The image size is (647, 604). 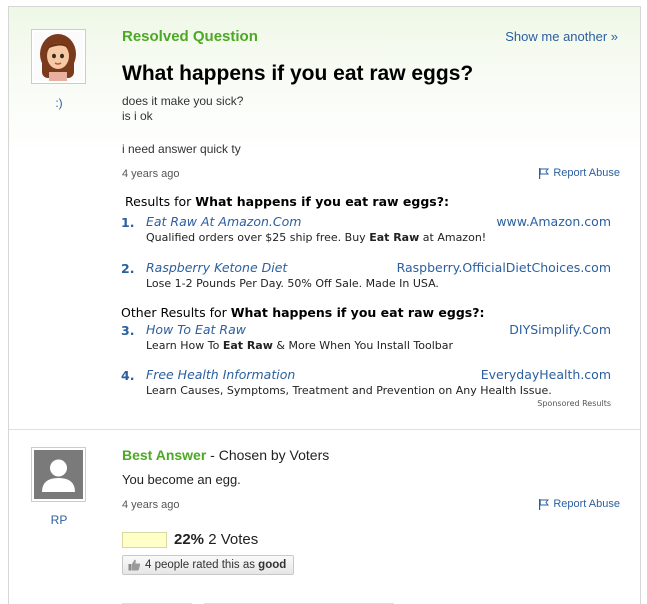 I want to click on answerer-avatar, so click(x=58, y=474).